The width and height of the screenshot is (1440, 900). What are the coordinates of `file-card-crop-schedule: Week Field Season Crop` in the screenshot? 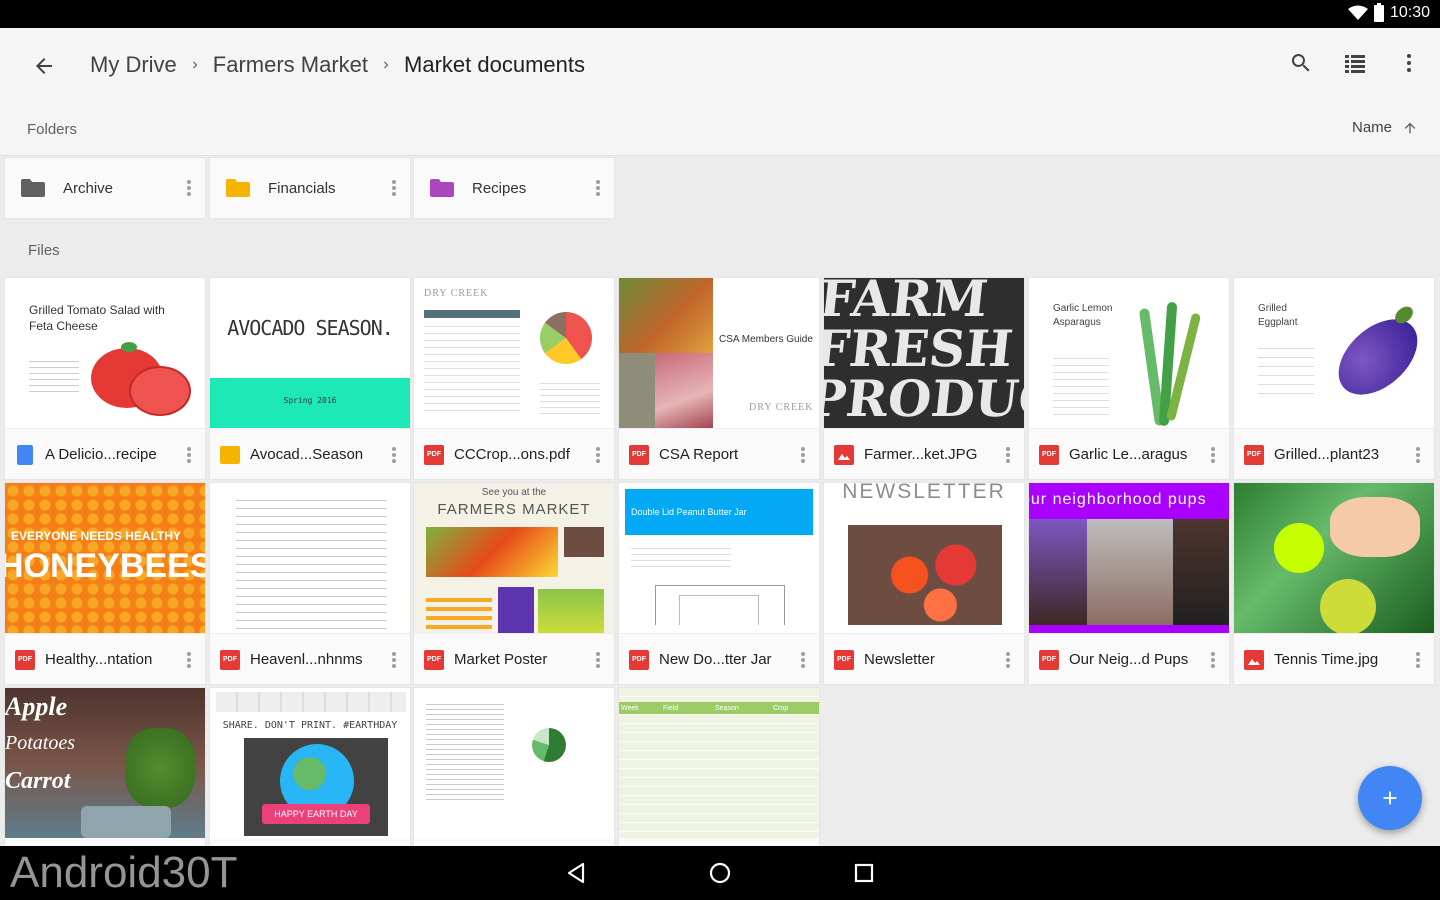 It's located at (719, 766).